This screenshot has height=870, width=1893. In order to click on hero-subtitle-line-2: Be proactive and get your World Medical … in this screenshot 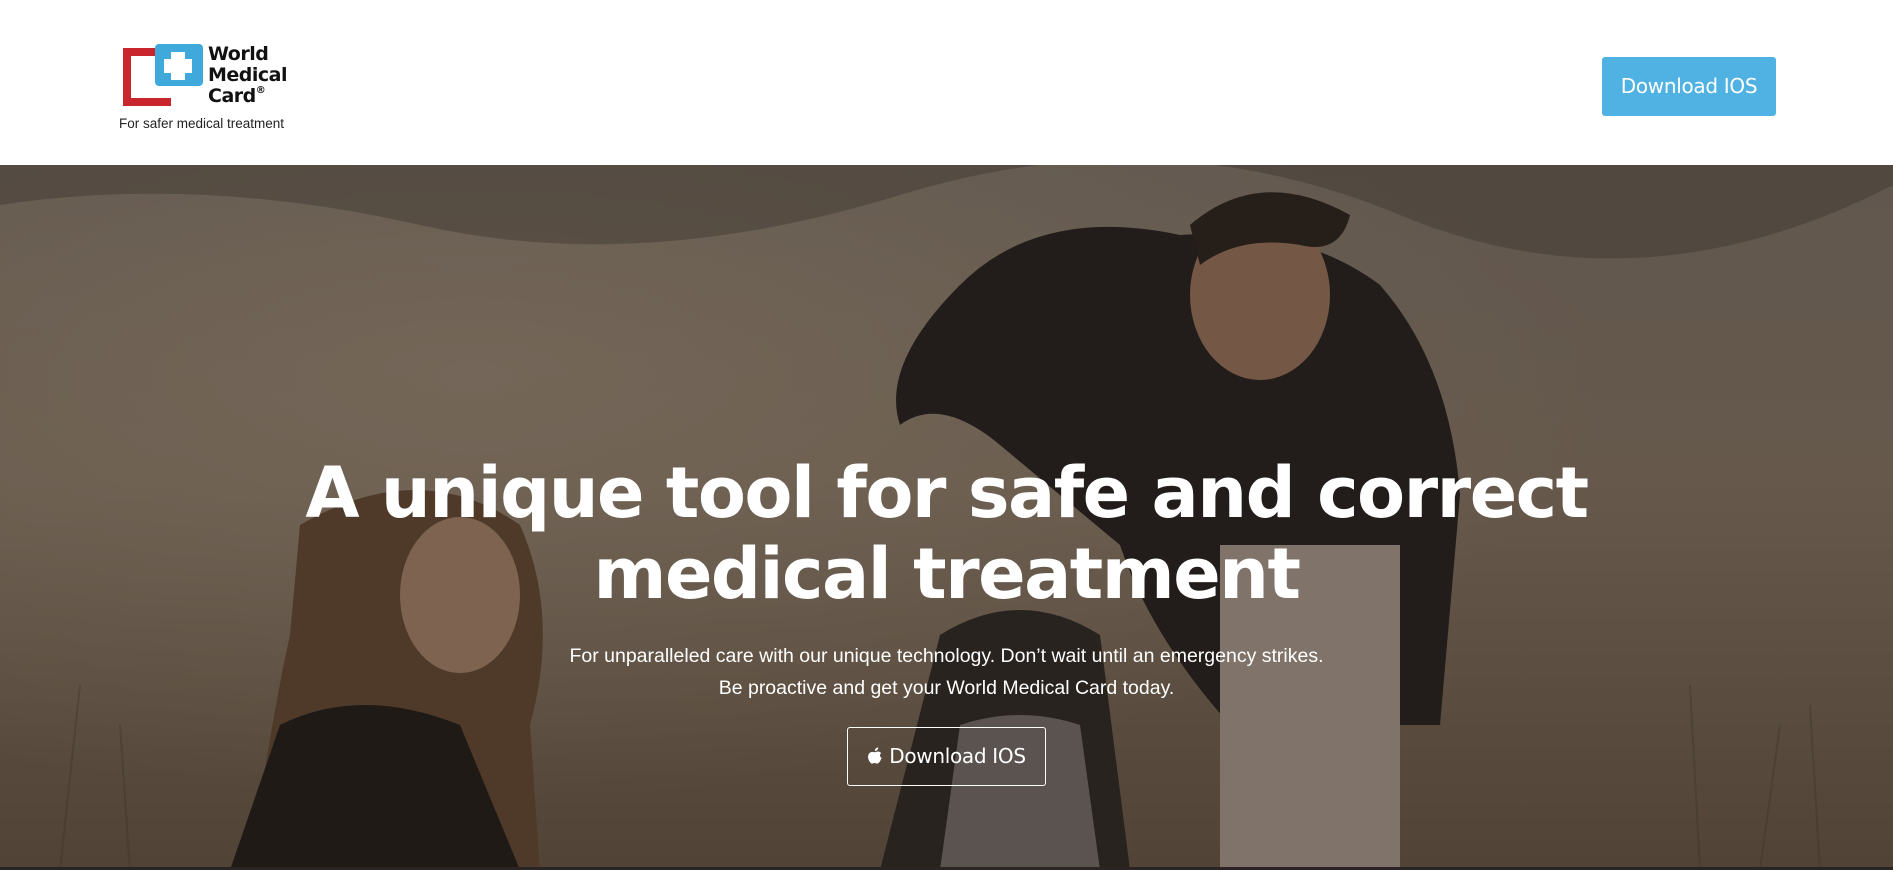, I will do `click(946, 688)`.